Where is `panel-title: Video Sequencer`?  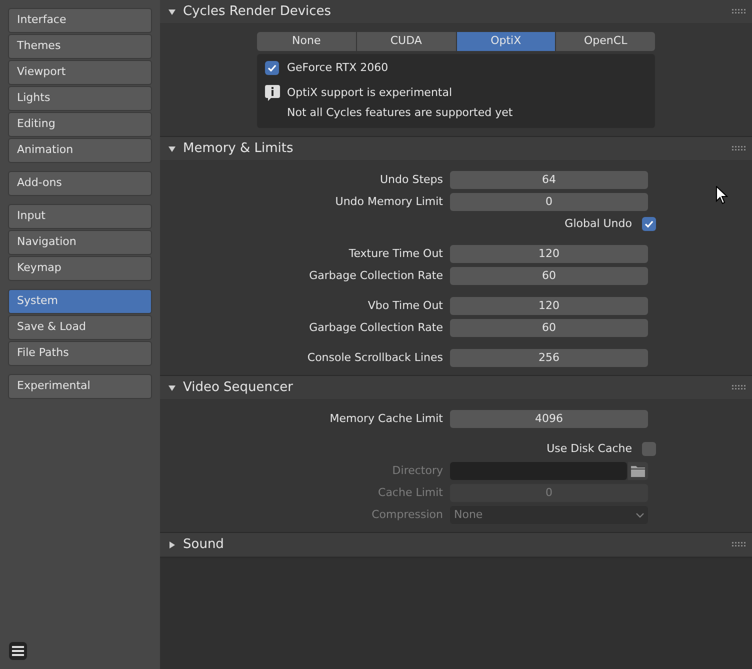
panel-title: Video Sequencer is located at coordinates (238, 387).